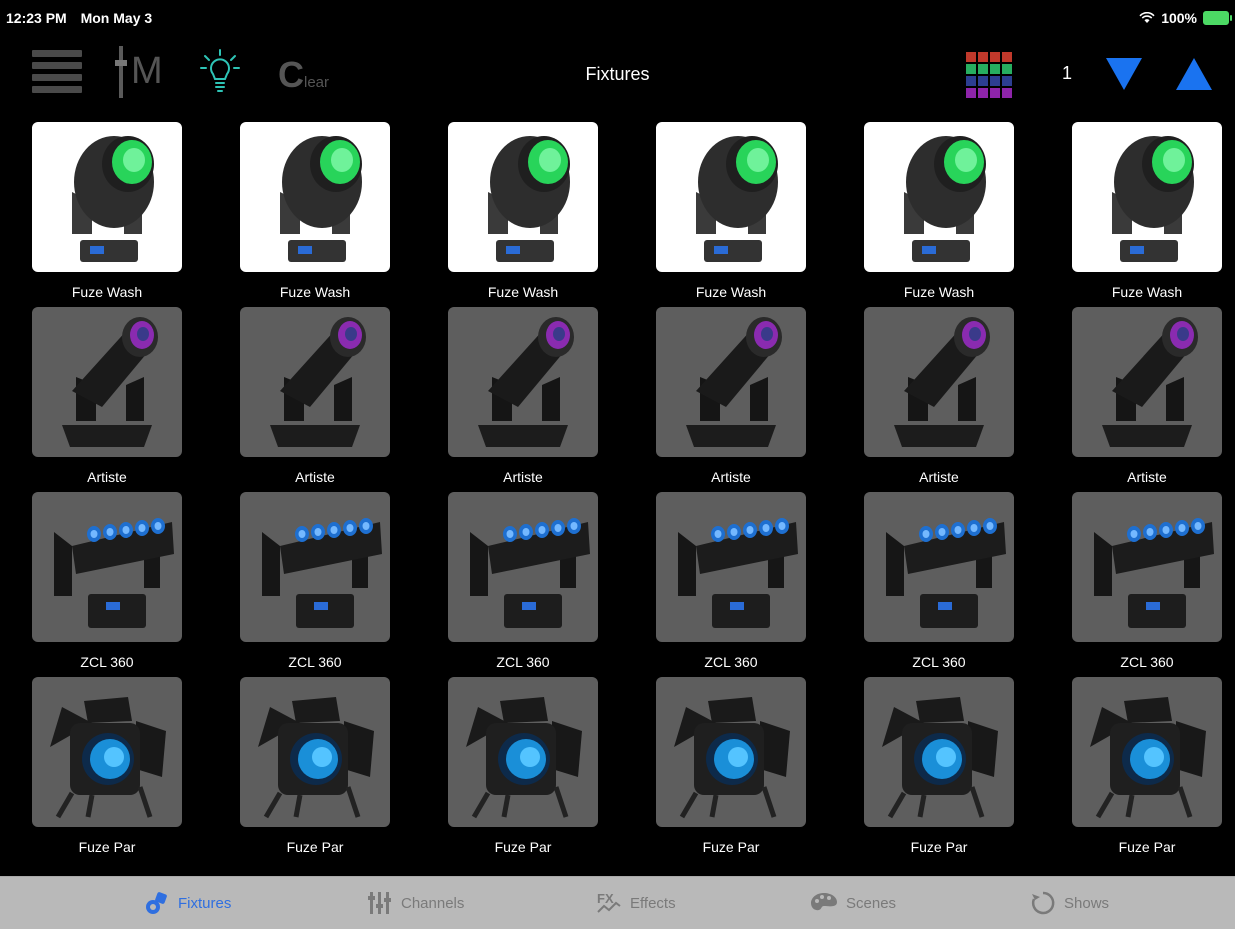 Image resolution: width=1235 pixels, height=929 pixels. I want to click on tab-effects-label: Effects, so click(653, 903).